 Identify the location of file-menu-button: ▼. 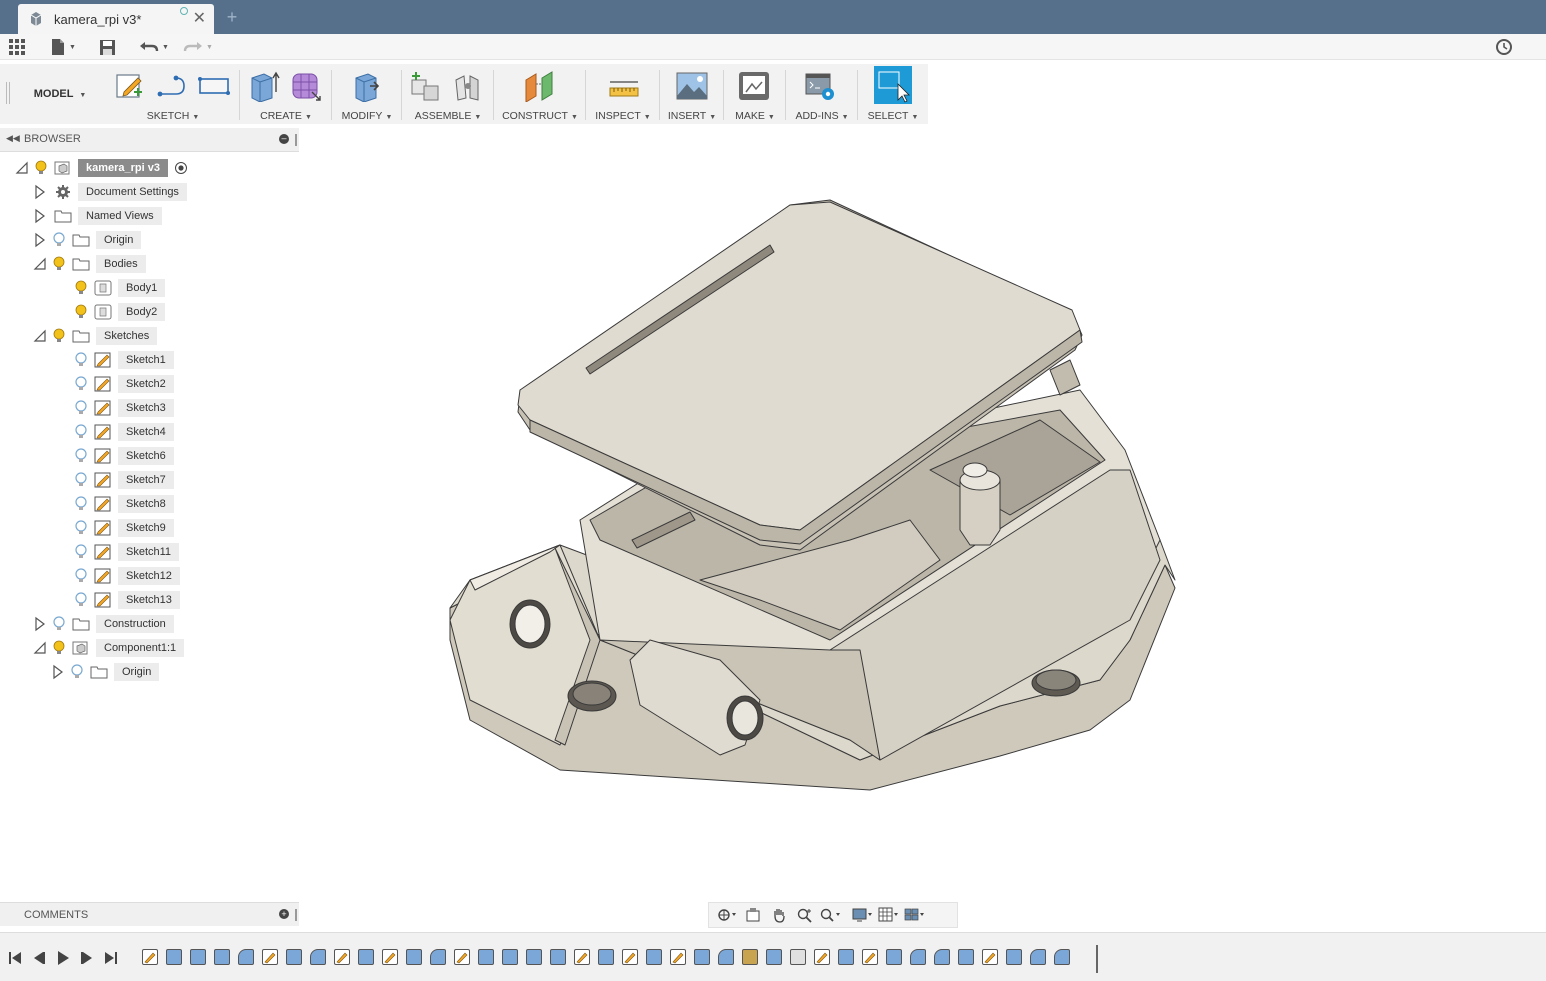
(63, 47).